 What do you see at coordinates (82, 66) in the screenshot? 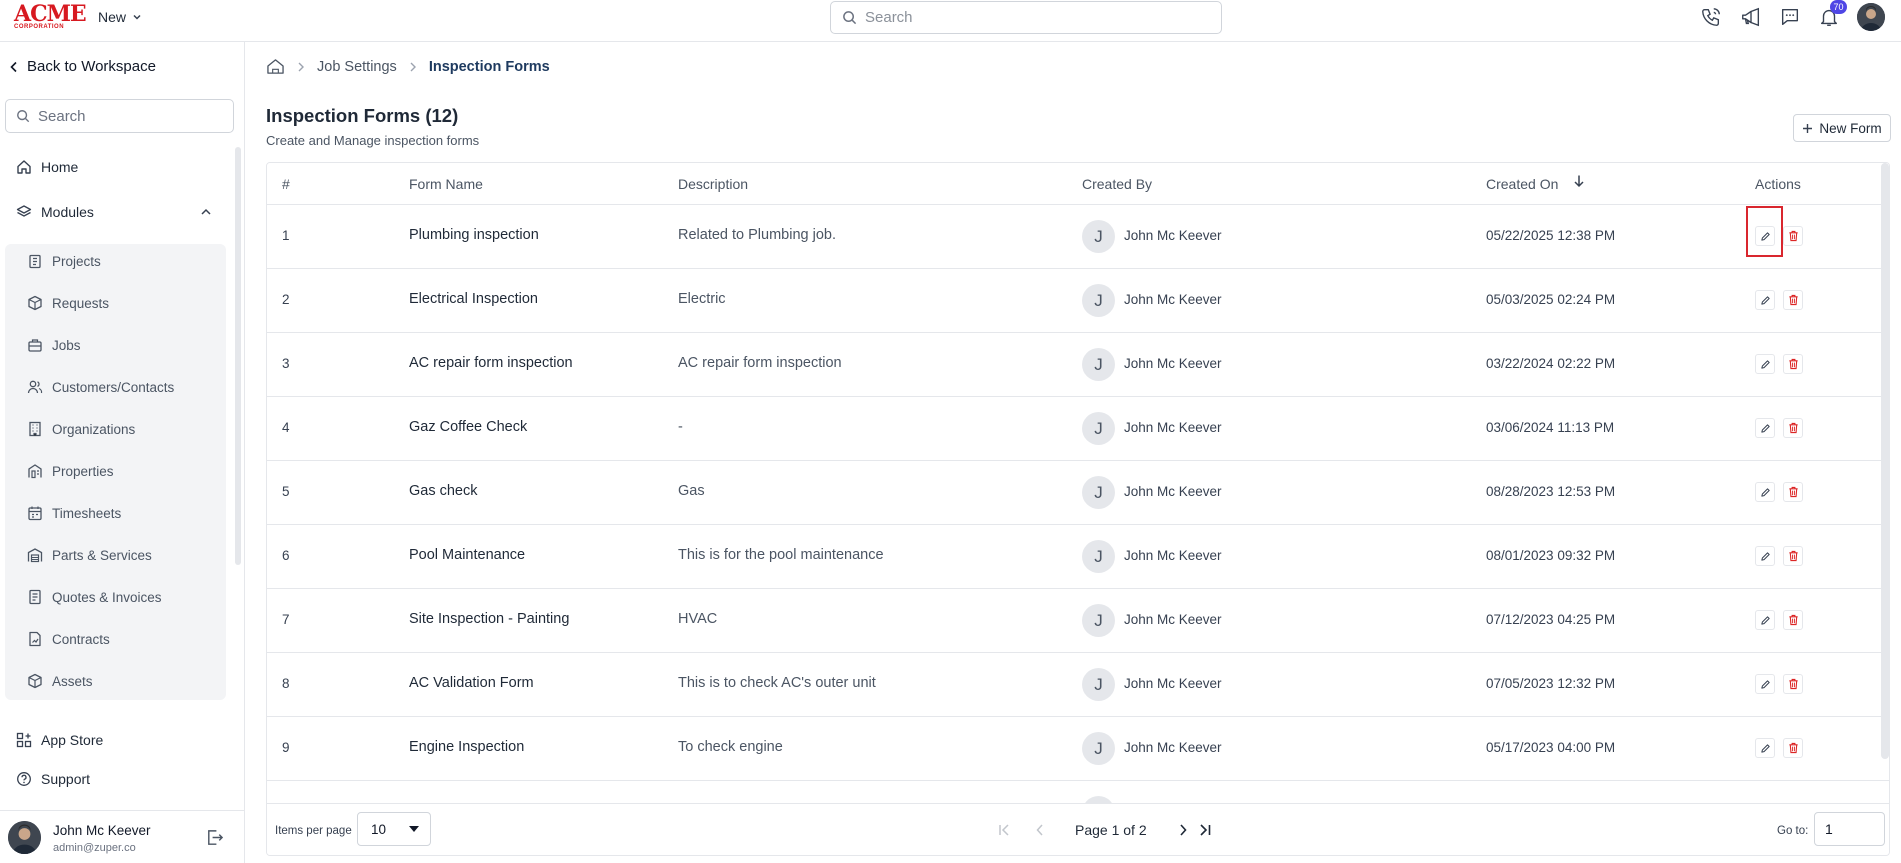
I see `back-to-workspace-link: Back to Workspace` at bounding box center [82, 66].